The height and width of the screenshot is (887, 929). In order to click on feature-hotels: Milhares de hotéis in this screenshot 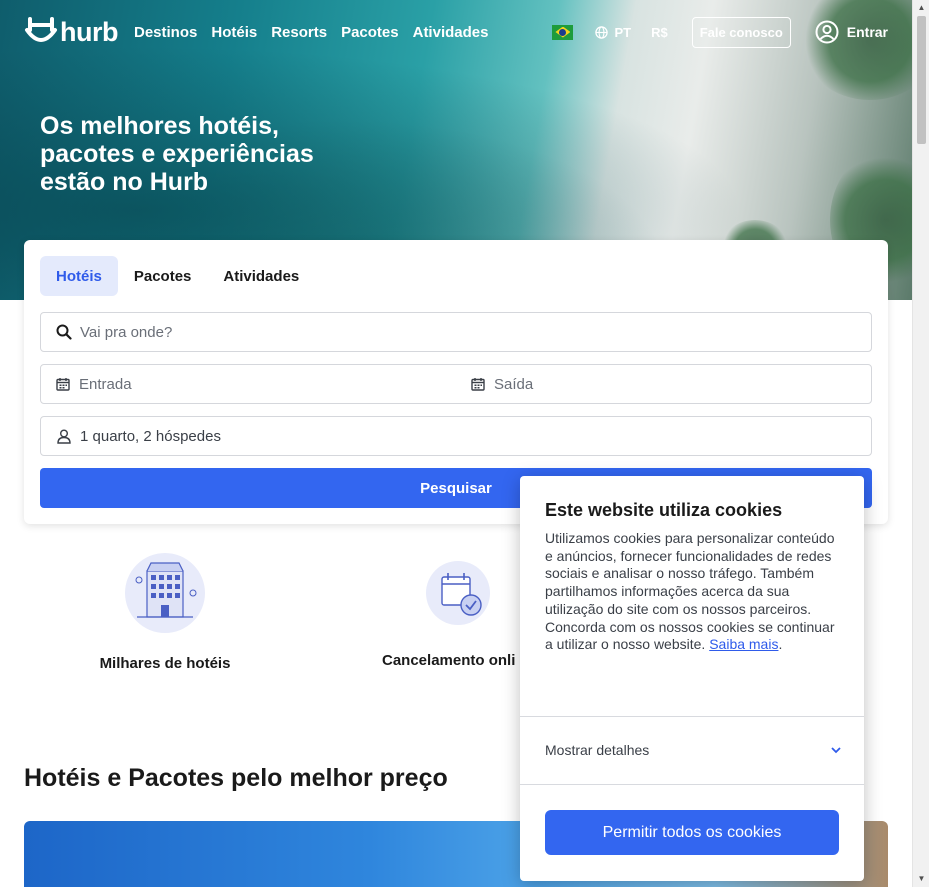, I will do `click(165, 612)`.